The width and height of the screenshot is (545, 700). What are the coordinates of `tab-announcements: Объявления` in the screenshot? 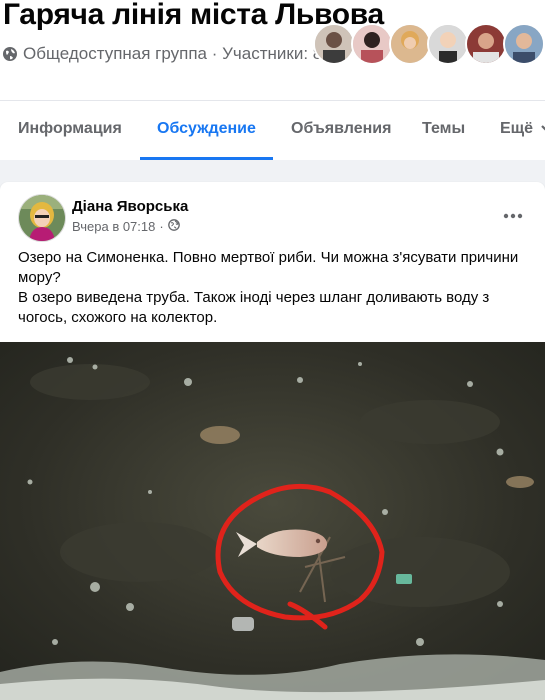 It's located at (341, 129).